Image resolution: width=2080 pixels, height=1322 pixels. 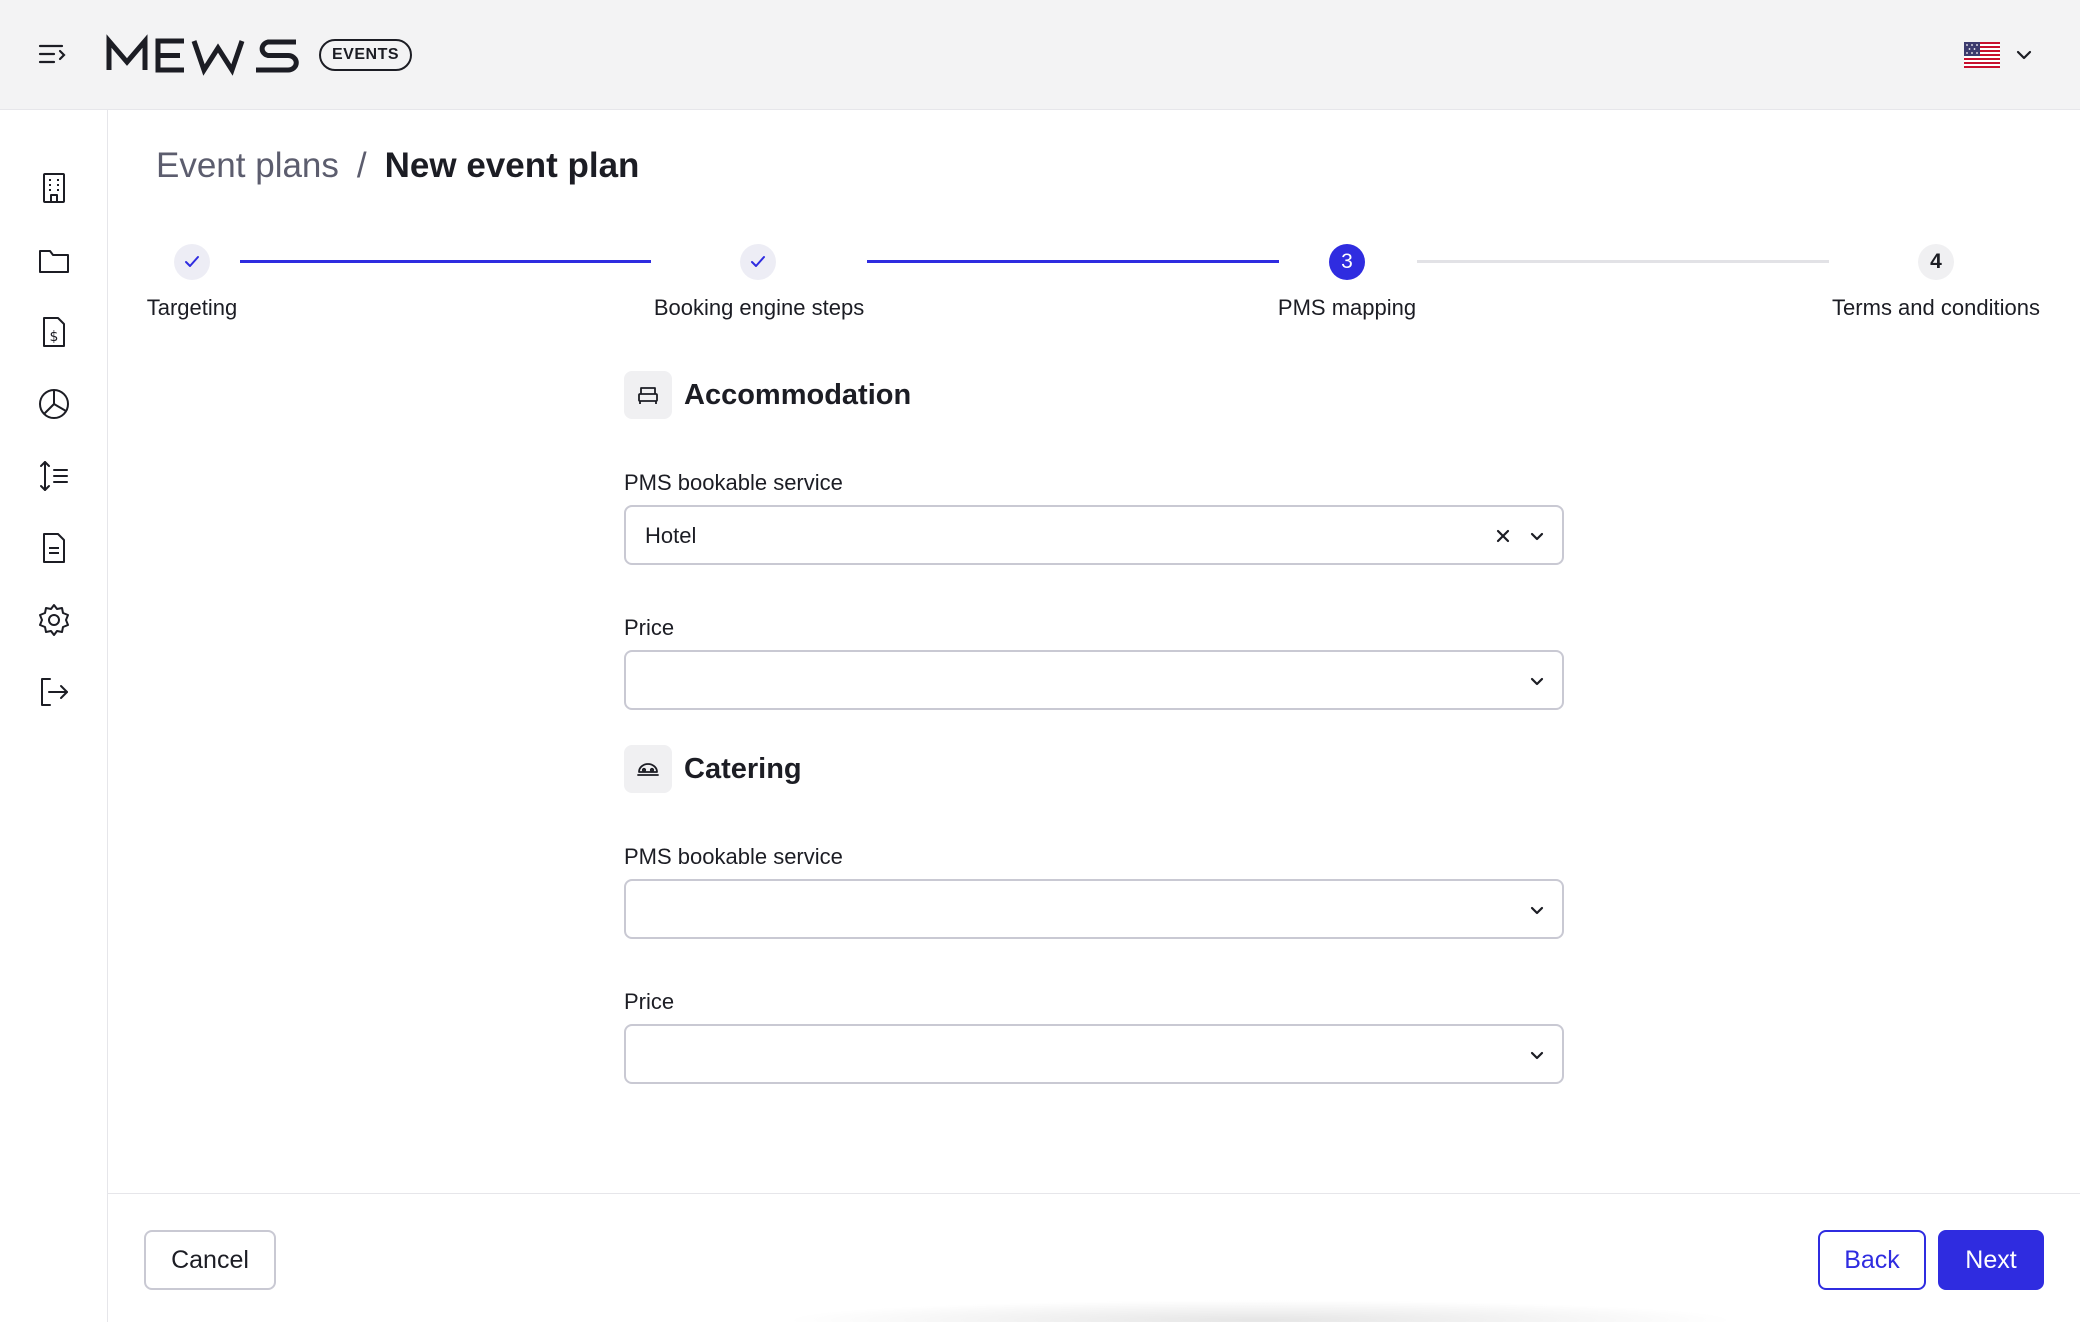 I want to click on app-logo: EVENTS, so click(x=259, y=55).